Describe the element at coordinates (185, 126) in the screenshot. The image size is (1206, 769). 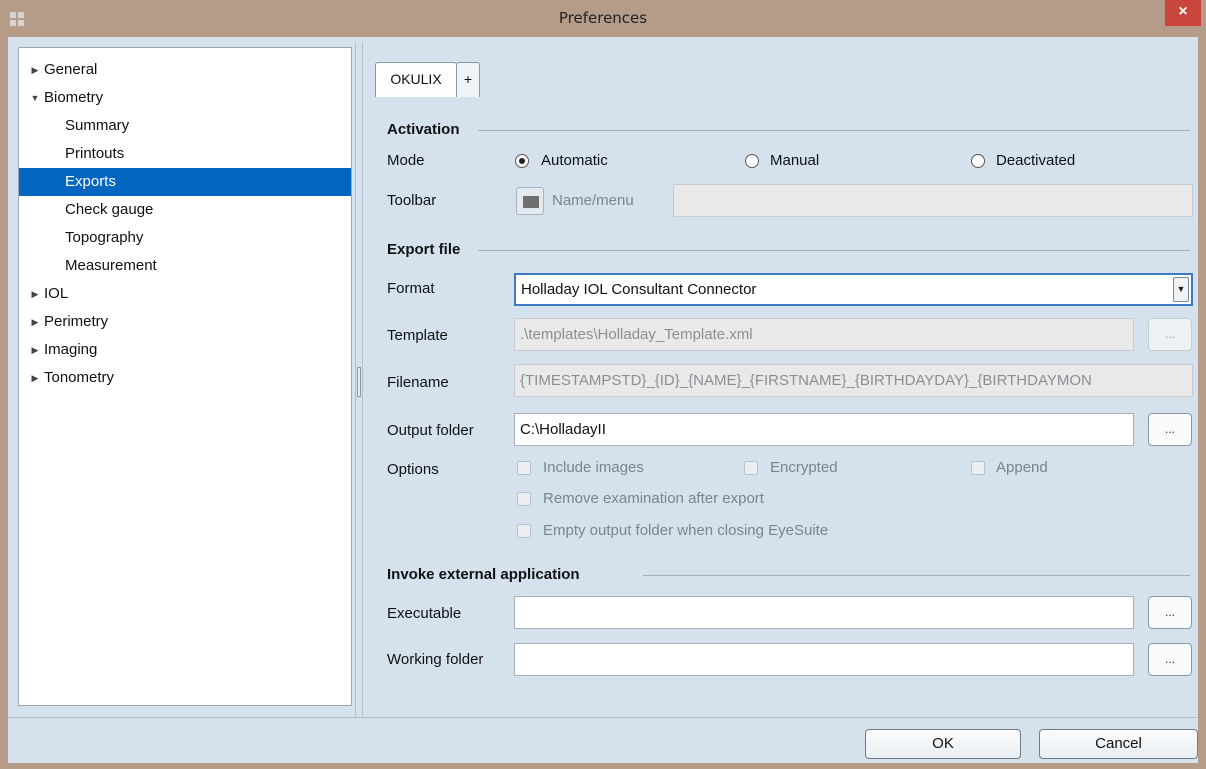
I see `tree-item-summary: Summary` at that location.